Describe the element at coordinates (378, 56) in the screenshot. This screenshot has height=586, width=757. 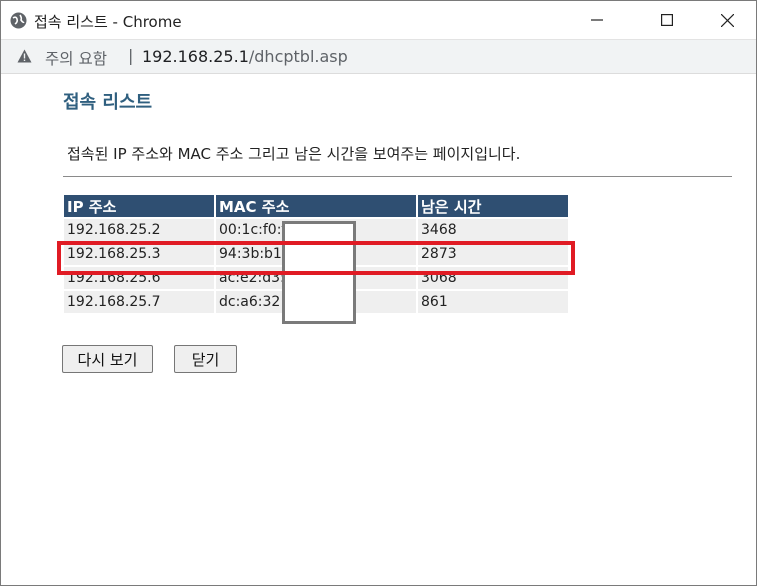
I see `address-bar: 주의 요함 | 192.168.25.1/dhcptbl.asp` at that location.